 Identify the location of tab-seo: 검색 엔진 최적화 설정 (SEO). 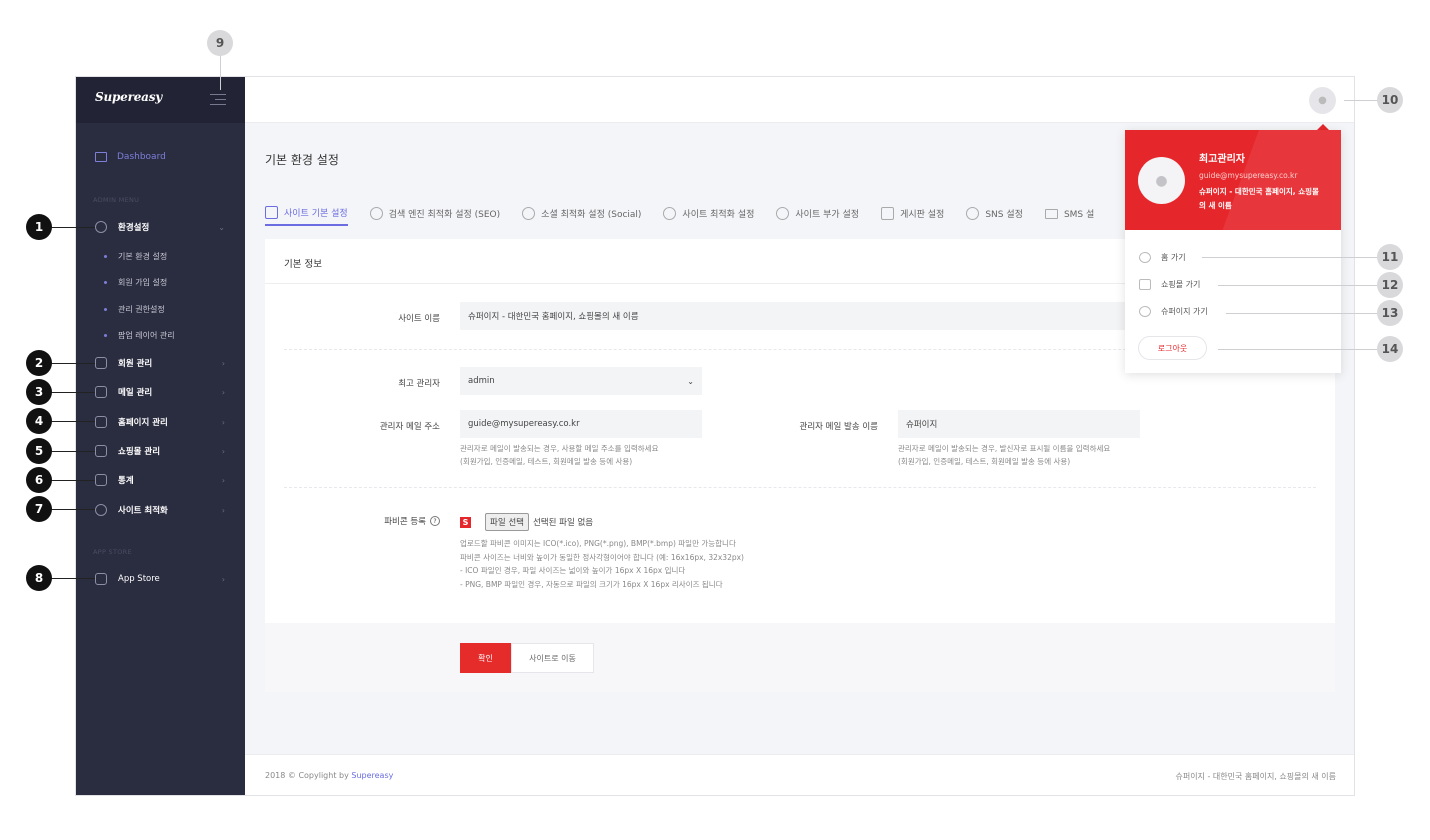
(435, 213).